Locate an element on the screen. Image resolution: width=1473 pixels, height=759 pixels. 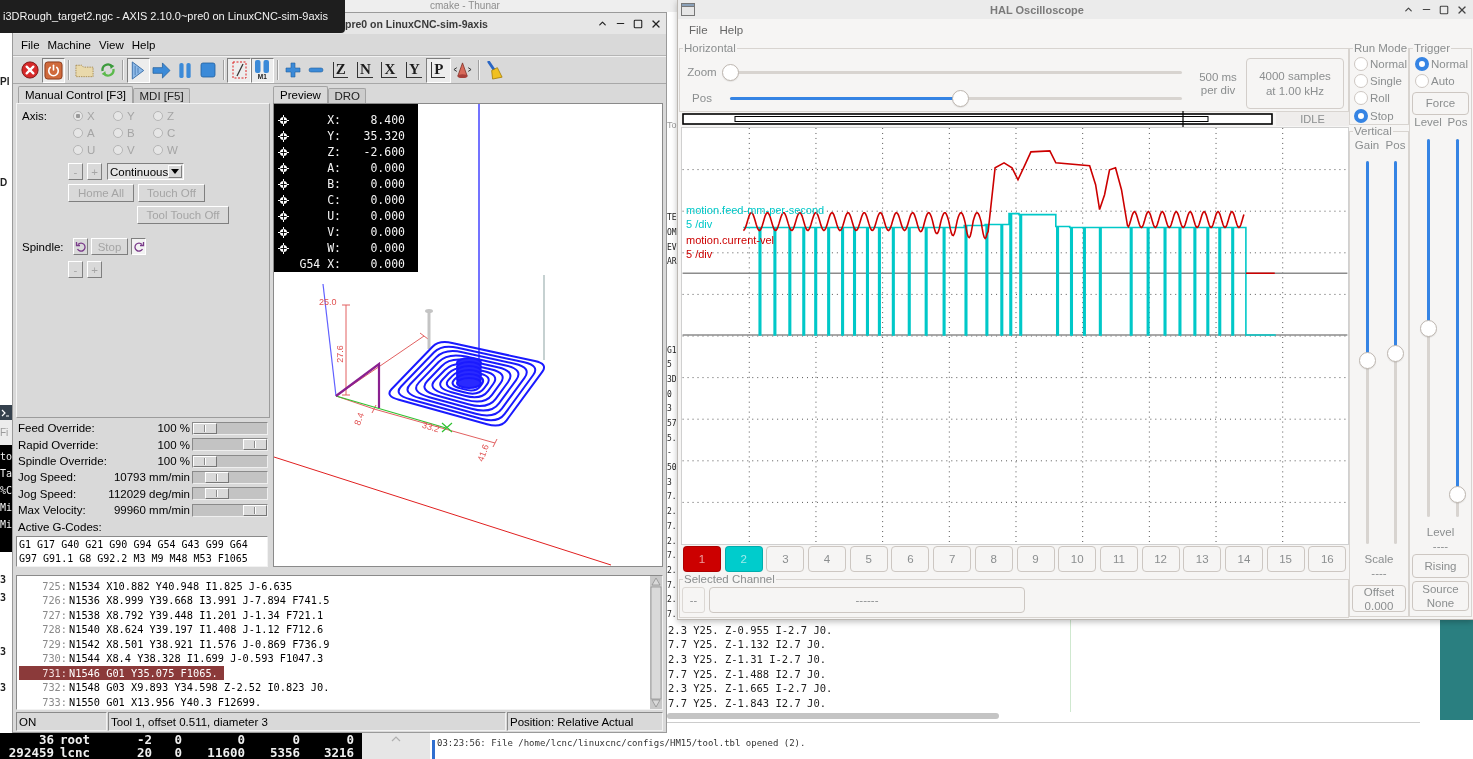
gcode-line: 730: N1544 X8.4 Y38.328 I1.699 J-0.593 F1047.3 is located at coordinates (174, 658).